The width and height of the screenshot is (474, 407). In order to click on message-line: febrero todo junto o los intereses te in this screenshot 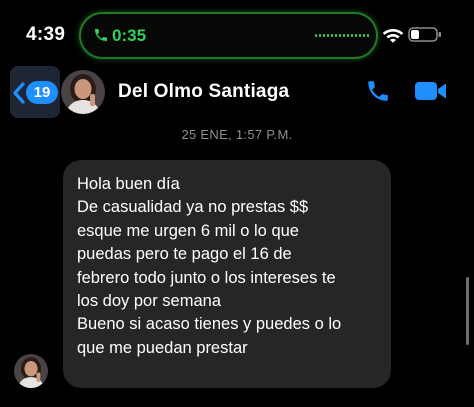, I will do `click(206, 277)`.